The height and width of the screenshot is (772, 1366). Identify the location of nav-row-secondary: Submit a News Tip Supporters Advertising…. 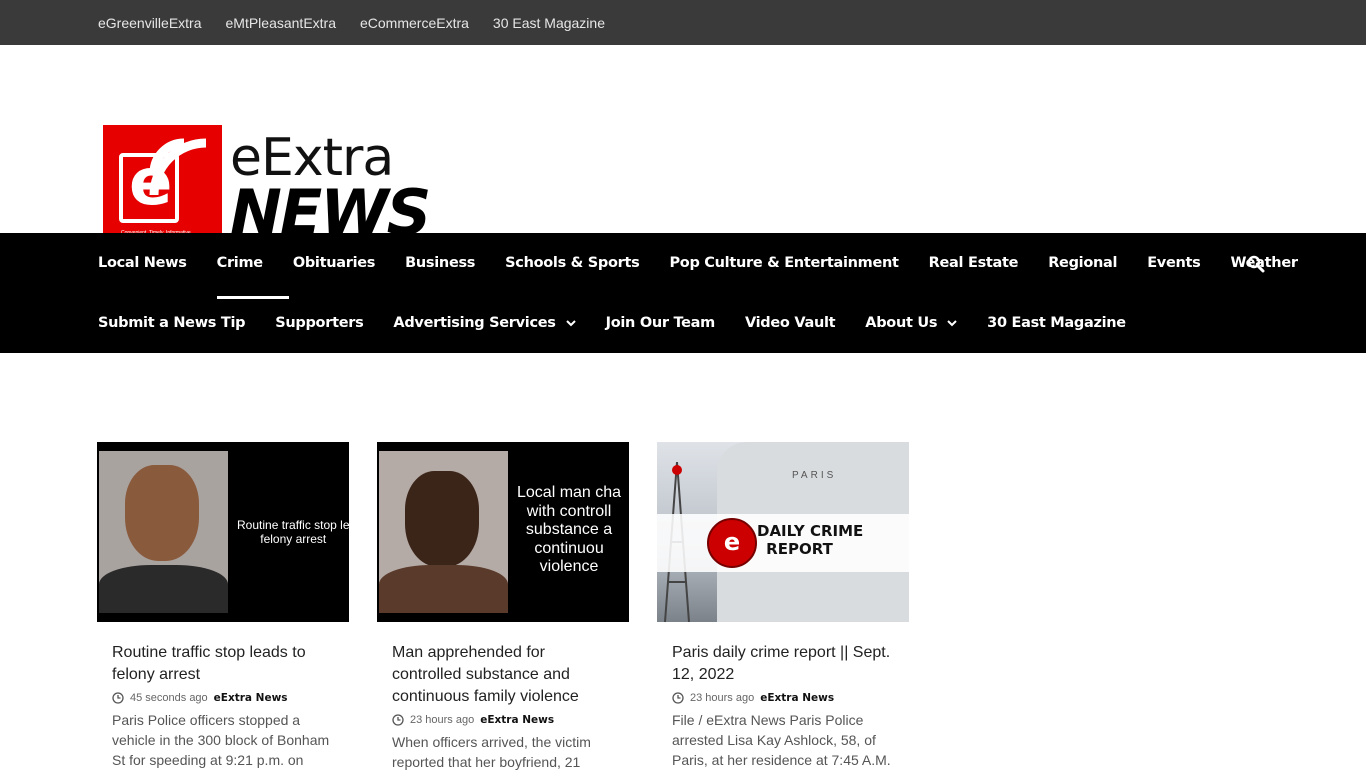
(627, 323).